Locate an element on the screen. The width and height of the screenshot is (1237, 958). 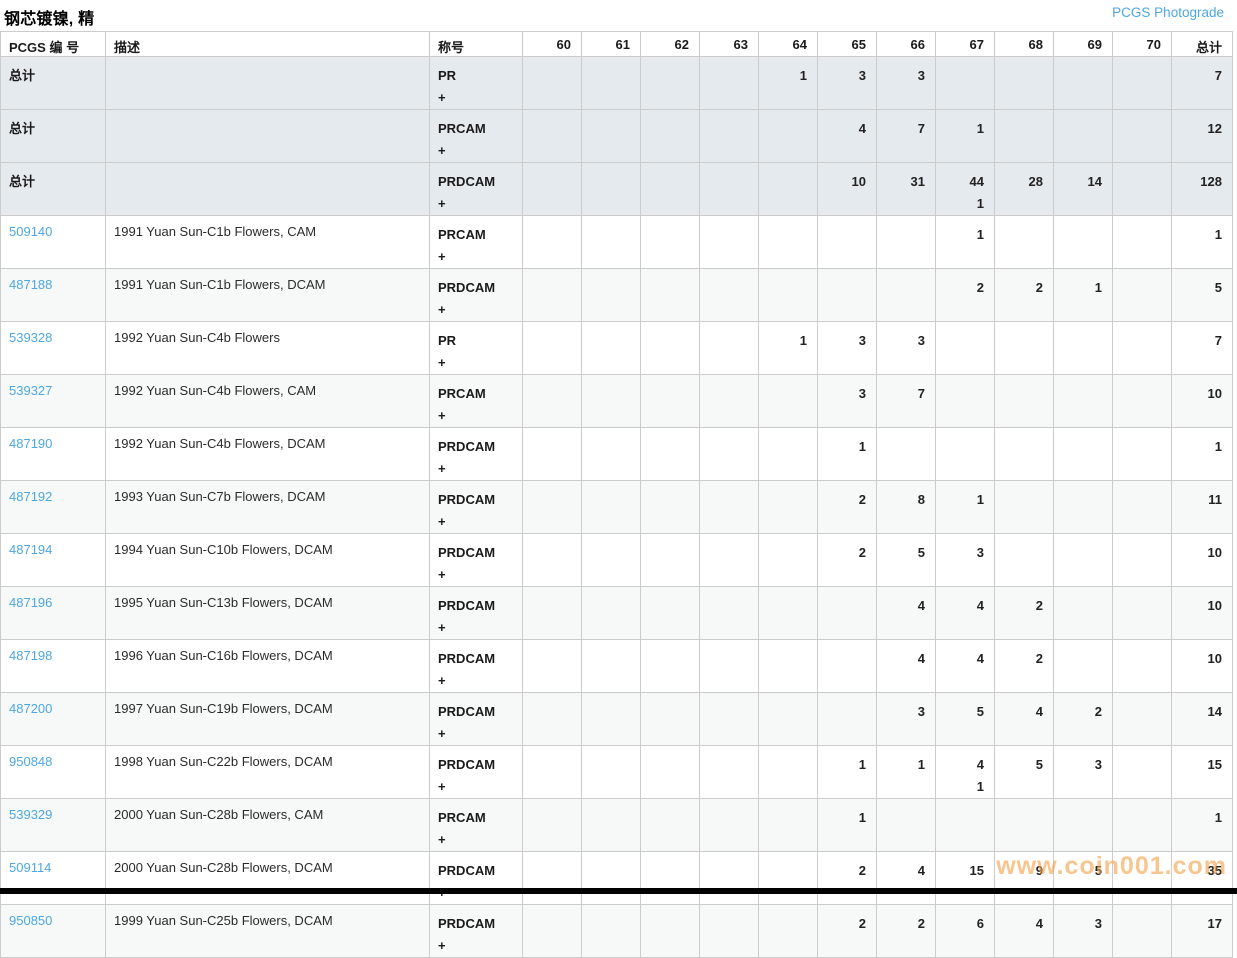
designation-cell: PRDCAM + is located at coordinates (476, 772).